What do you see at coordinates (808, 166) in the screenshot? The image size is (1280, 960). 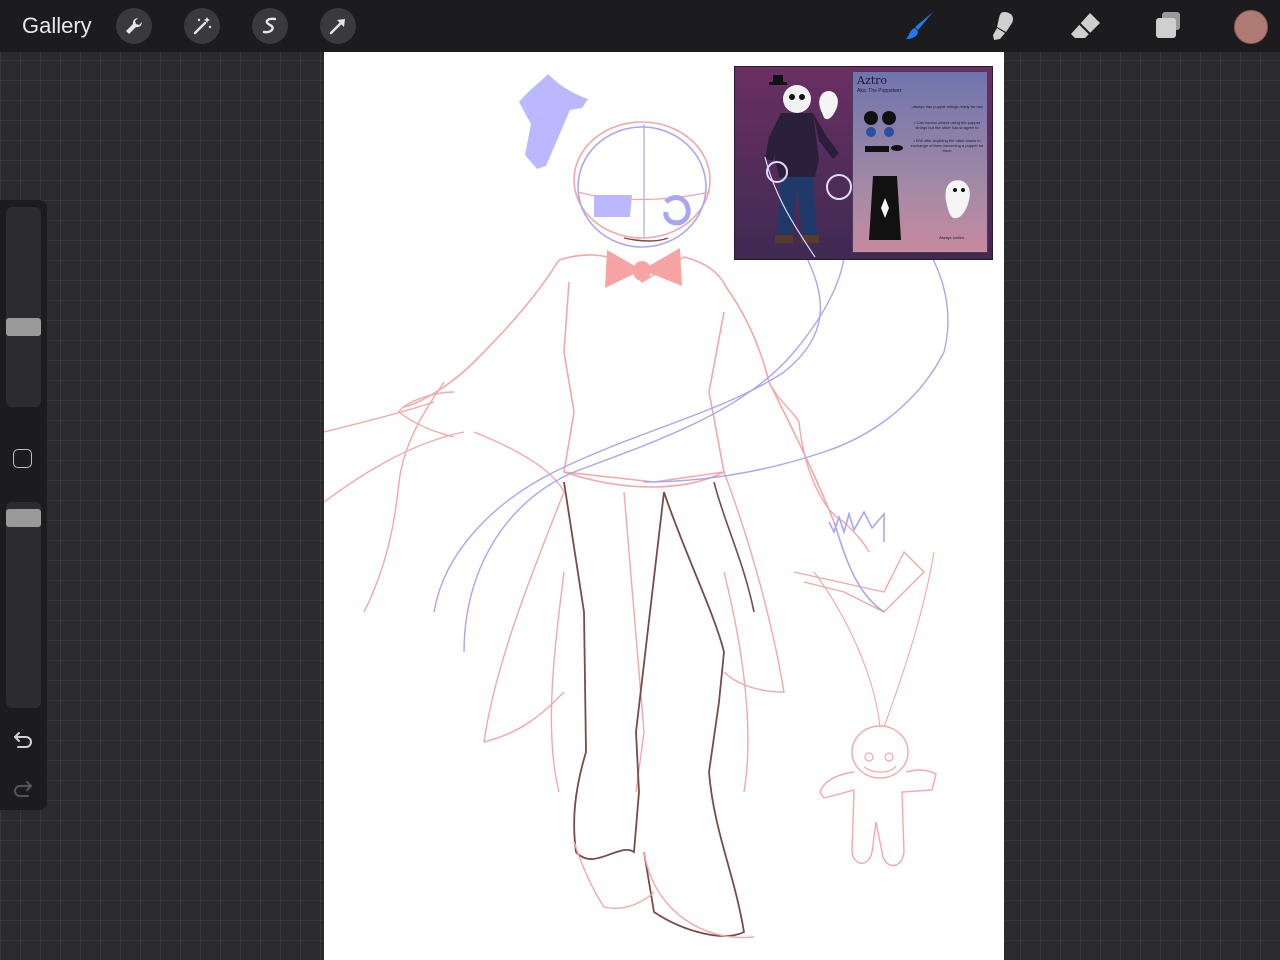 I see `character-figure` at bounding box center [808, 166].